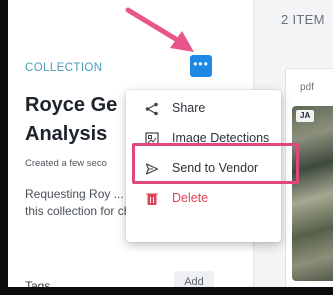 The width and height of the screenshot is (333, 295). What do you see at coordinates (189, 108) in the screenshot?
I see `menu-item-label: Share` at bounding box center [189, 108].